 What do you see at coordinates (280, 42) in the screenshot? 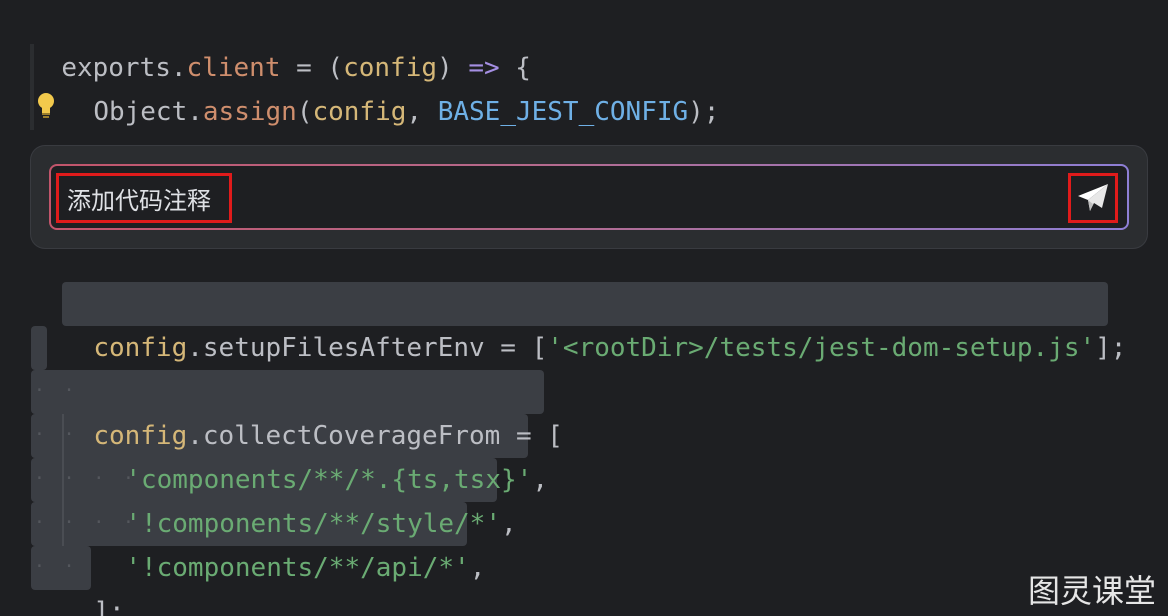
I see `code-line-1: exports.client = (config) => {` at bounding box center [280, 42].